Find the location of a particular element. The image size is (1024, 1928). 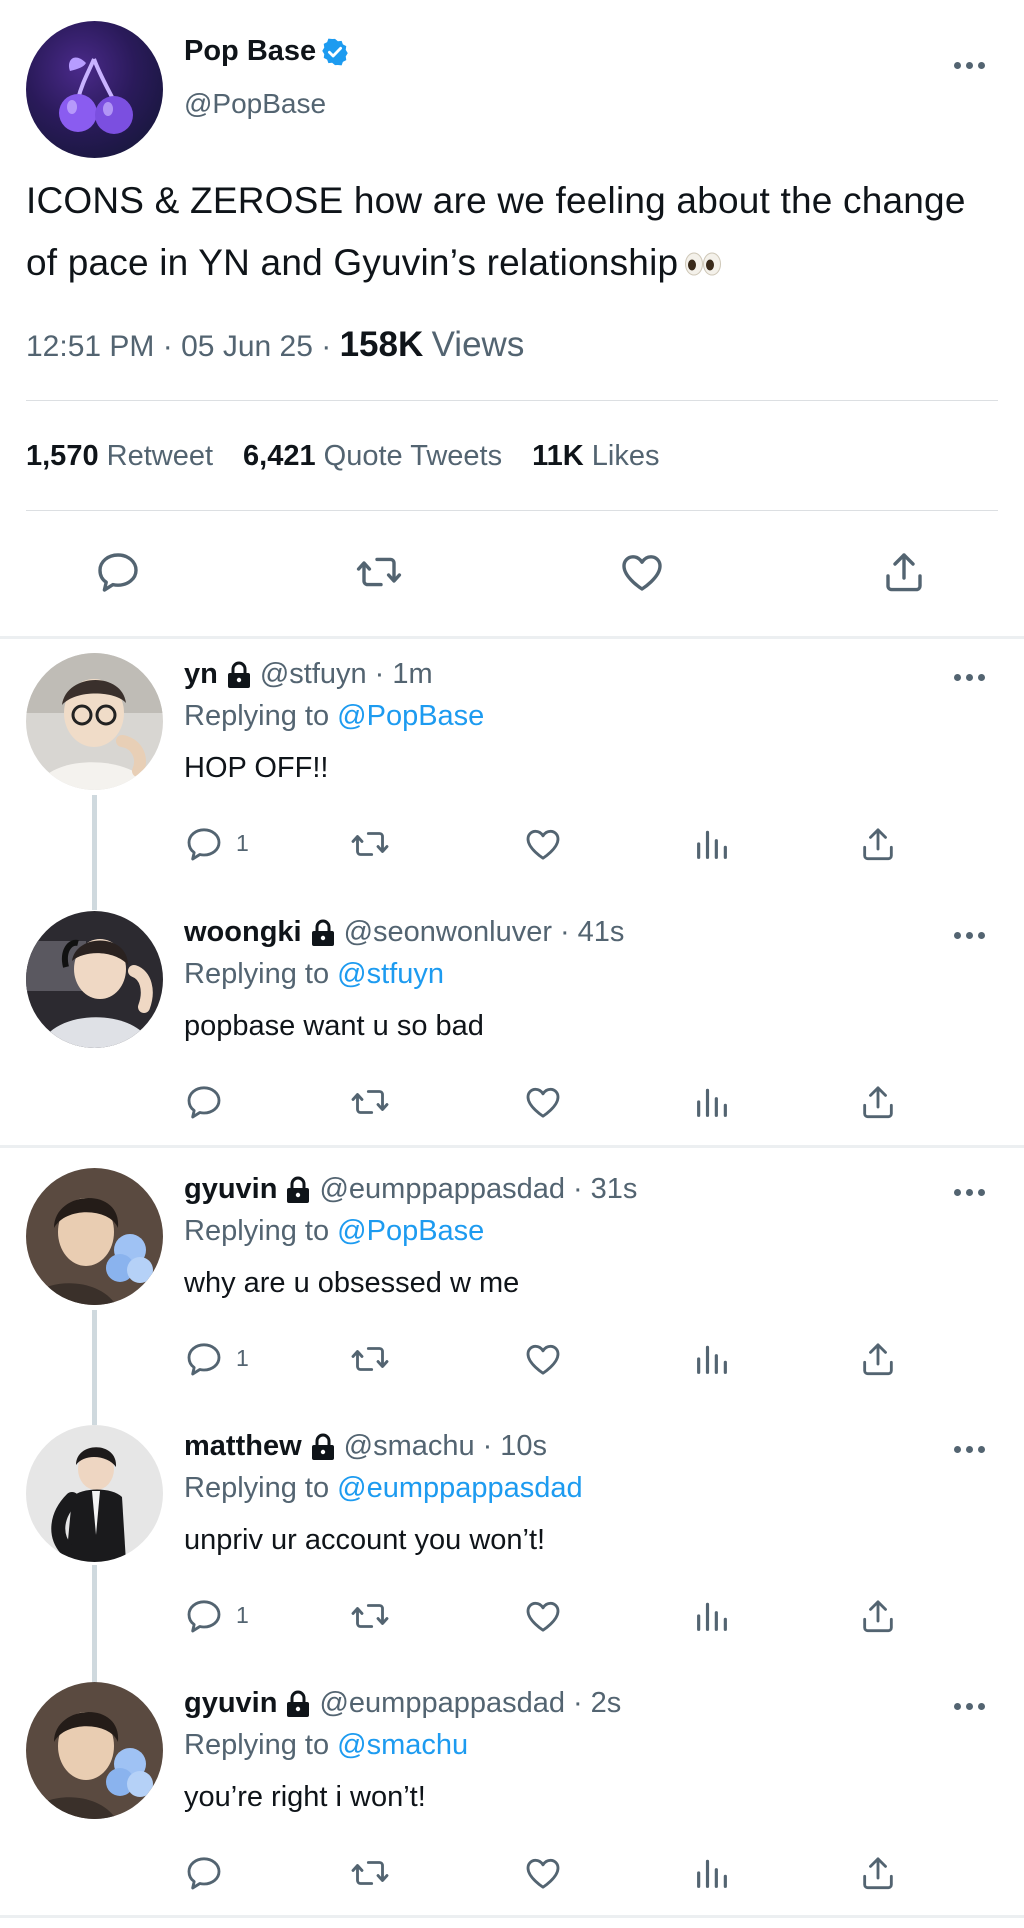

divider is located at coordinates (512, 400).